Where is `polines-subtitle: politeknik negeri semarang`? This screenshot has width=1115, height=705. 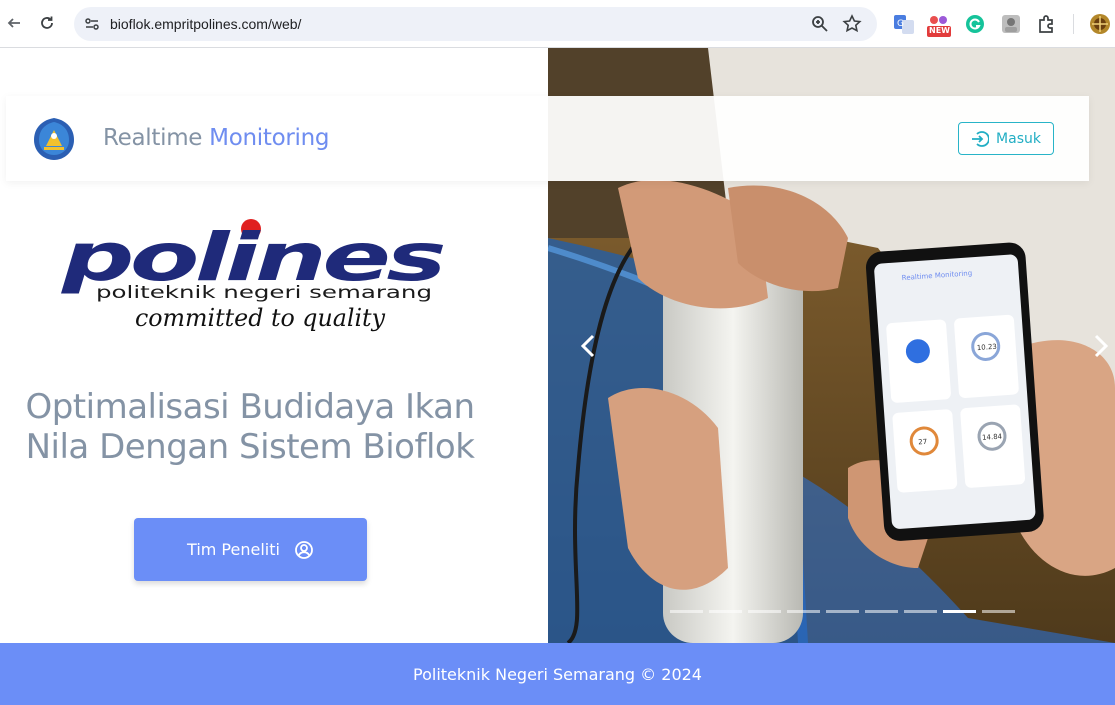
polines-subtitle: politeknik negeri semarang is located at coordinates (264, 293).